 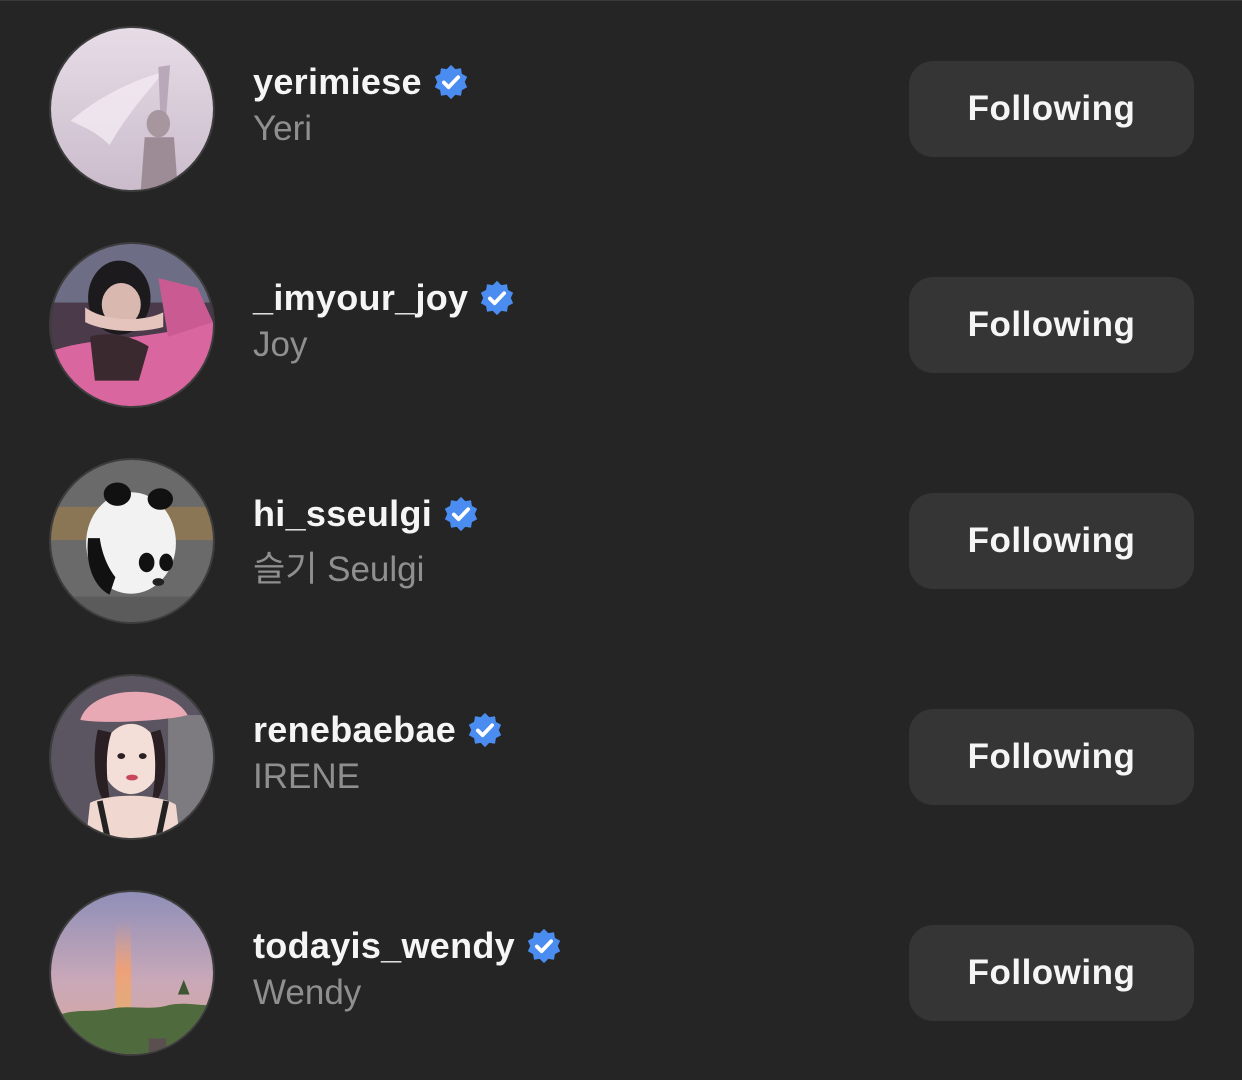 I want to click on account-meta: yerimiese Yeri, so click(x=361, y=103).